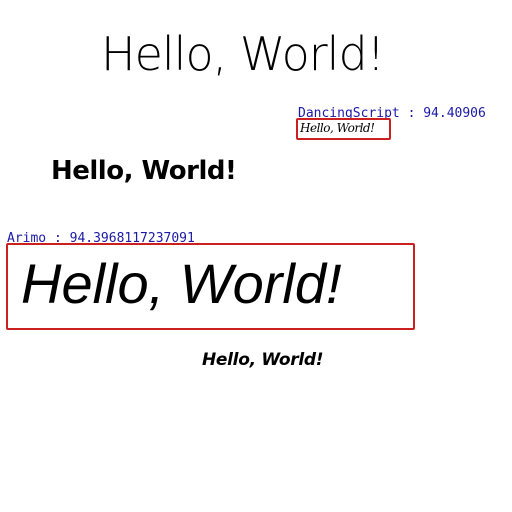  Describe the element at coordinates (181, 283) in the screenshot. I see `hello-world-italic-large-text: Hello, World!` at that location.